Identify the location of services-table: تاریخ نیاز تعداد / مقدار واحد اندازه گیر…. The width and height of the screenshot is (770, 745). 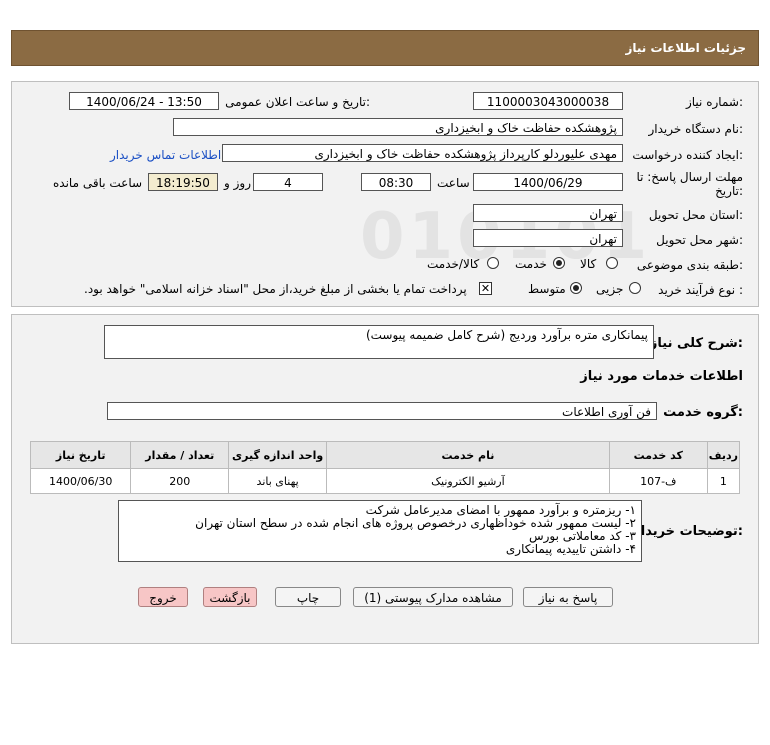
(385, 467).